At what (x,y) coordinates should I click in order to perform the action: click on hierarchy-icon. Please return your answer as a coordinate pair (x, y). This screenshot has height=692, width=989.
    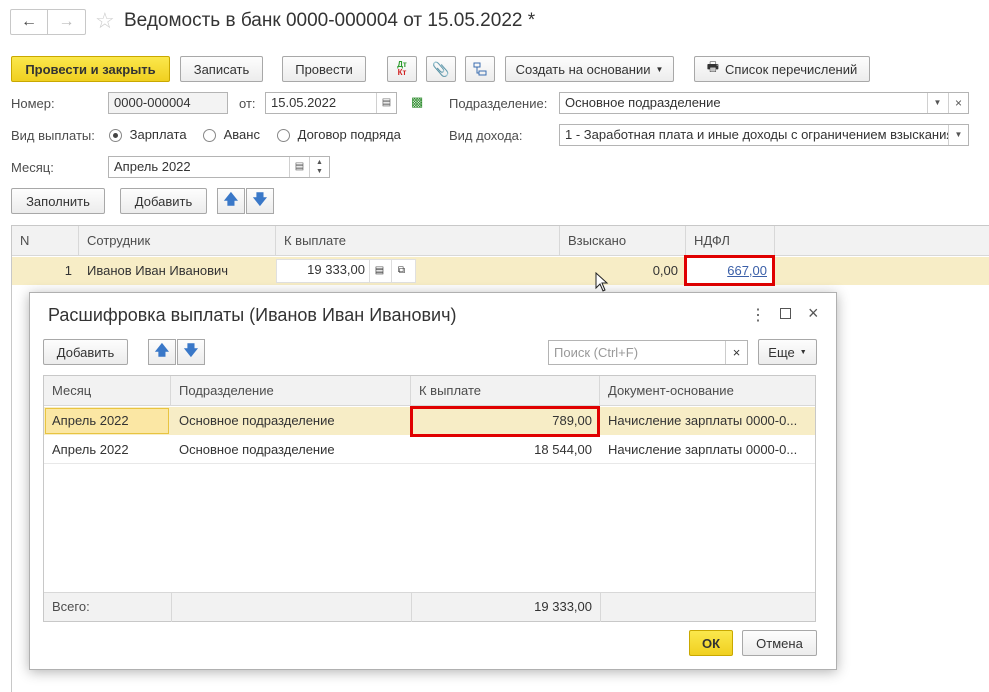
    Looking at the image, I should click on (480, 69).